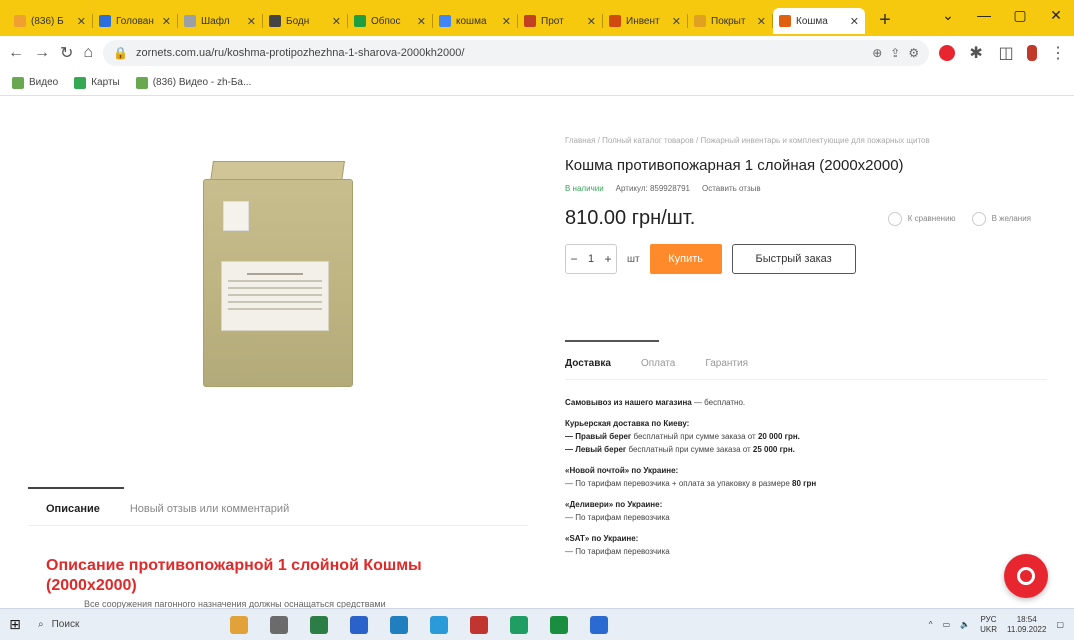  I want to click on browser-tab: Шафл ✕, so click(220, 21).